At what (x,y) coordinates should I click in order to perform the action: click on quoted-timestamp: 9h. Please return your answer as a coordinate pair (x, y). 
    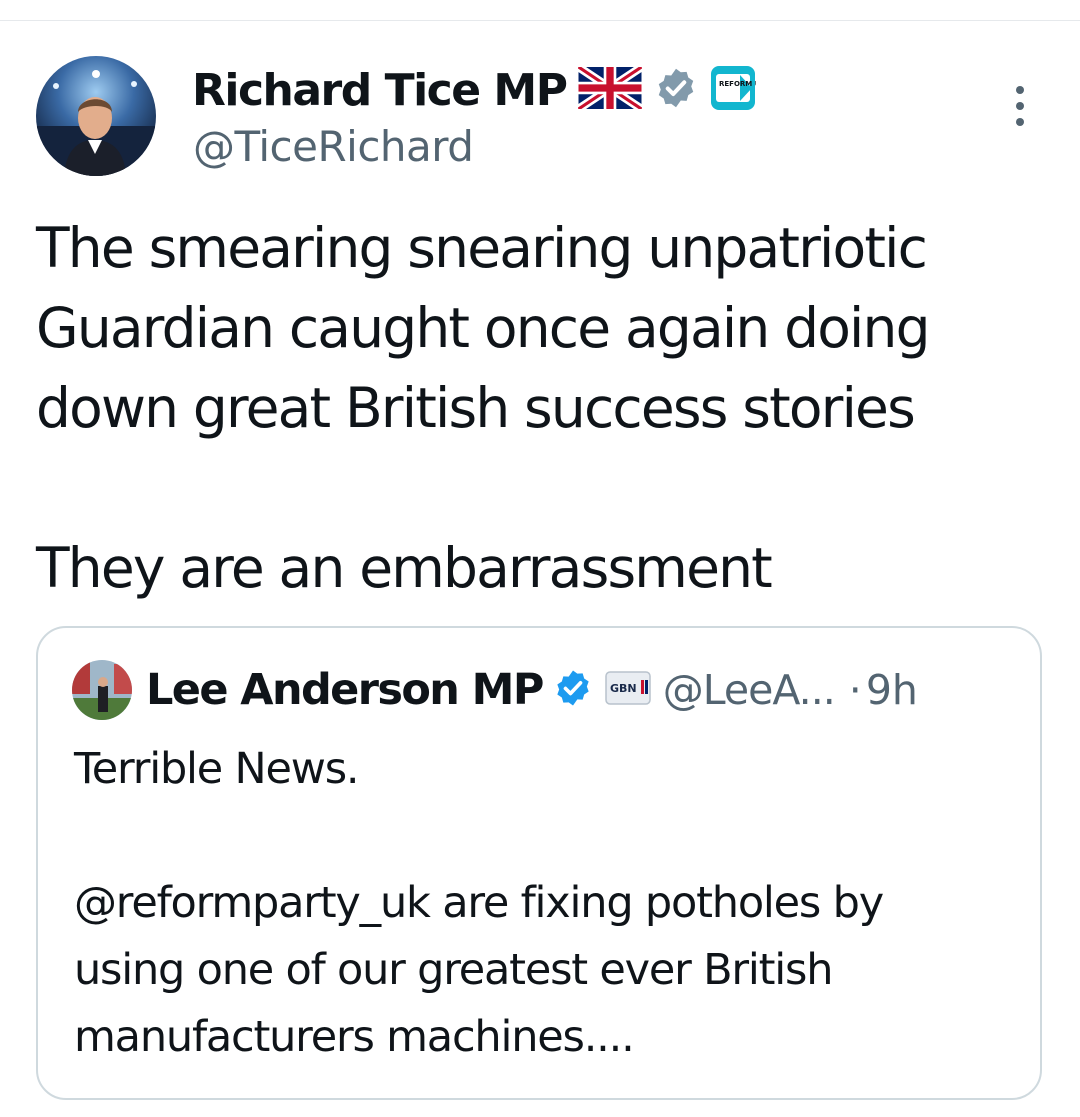
    Looking at the image, I should click on (892, 690).